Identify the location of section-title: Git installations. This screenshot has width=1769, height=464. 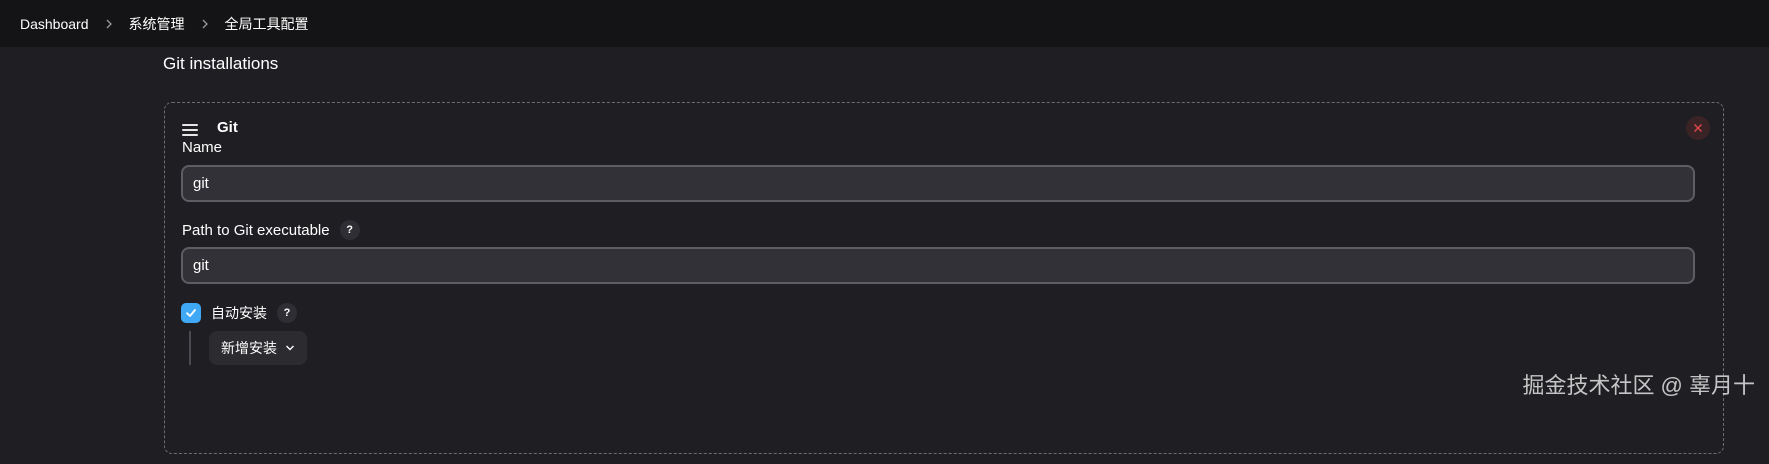
(221, 63).